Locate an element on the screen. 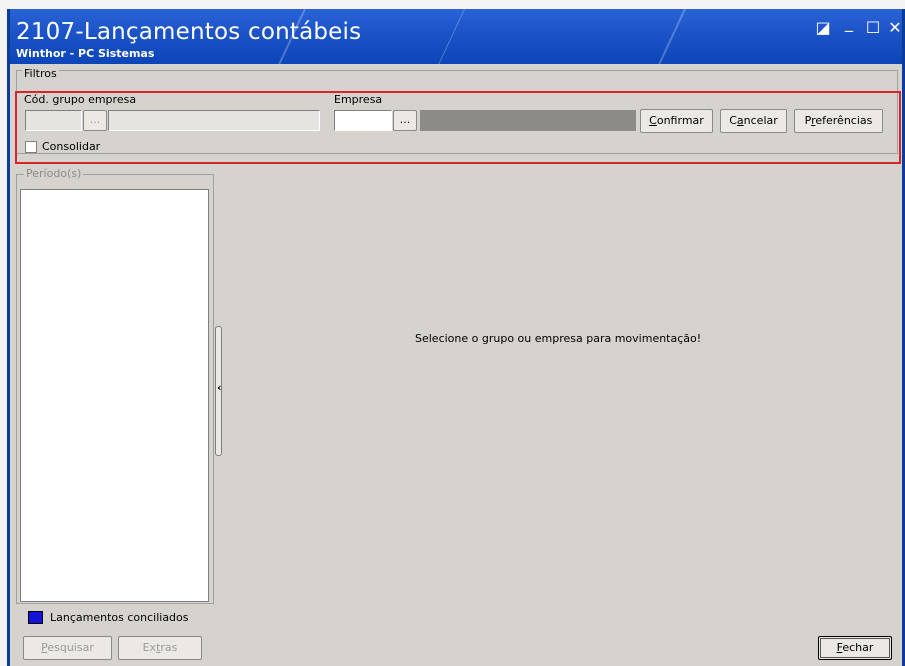 This screenshot has width=905, height=666. conciliados-color-swatch is located at coordinates (35, 617).